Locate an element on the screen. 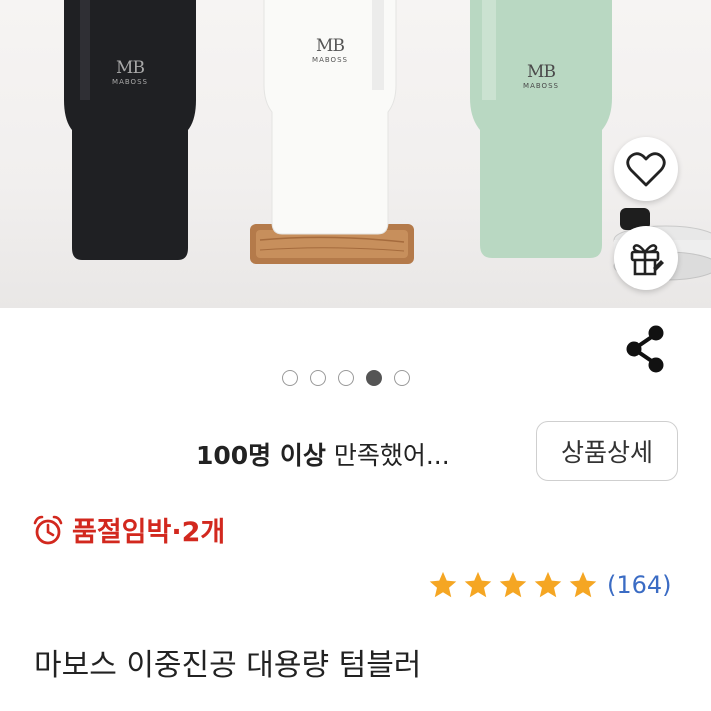 The width and height of the screenshot is (711, 711). share-button is located at coordinates (646, 349).